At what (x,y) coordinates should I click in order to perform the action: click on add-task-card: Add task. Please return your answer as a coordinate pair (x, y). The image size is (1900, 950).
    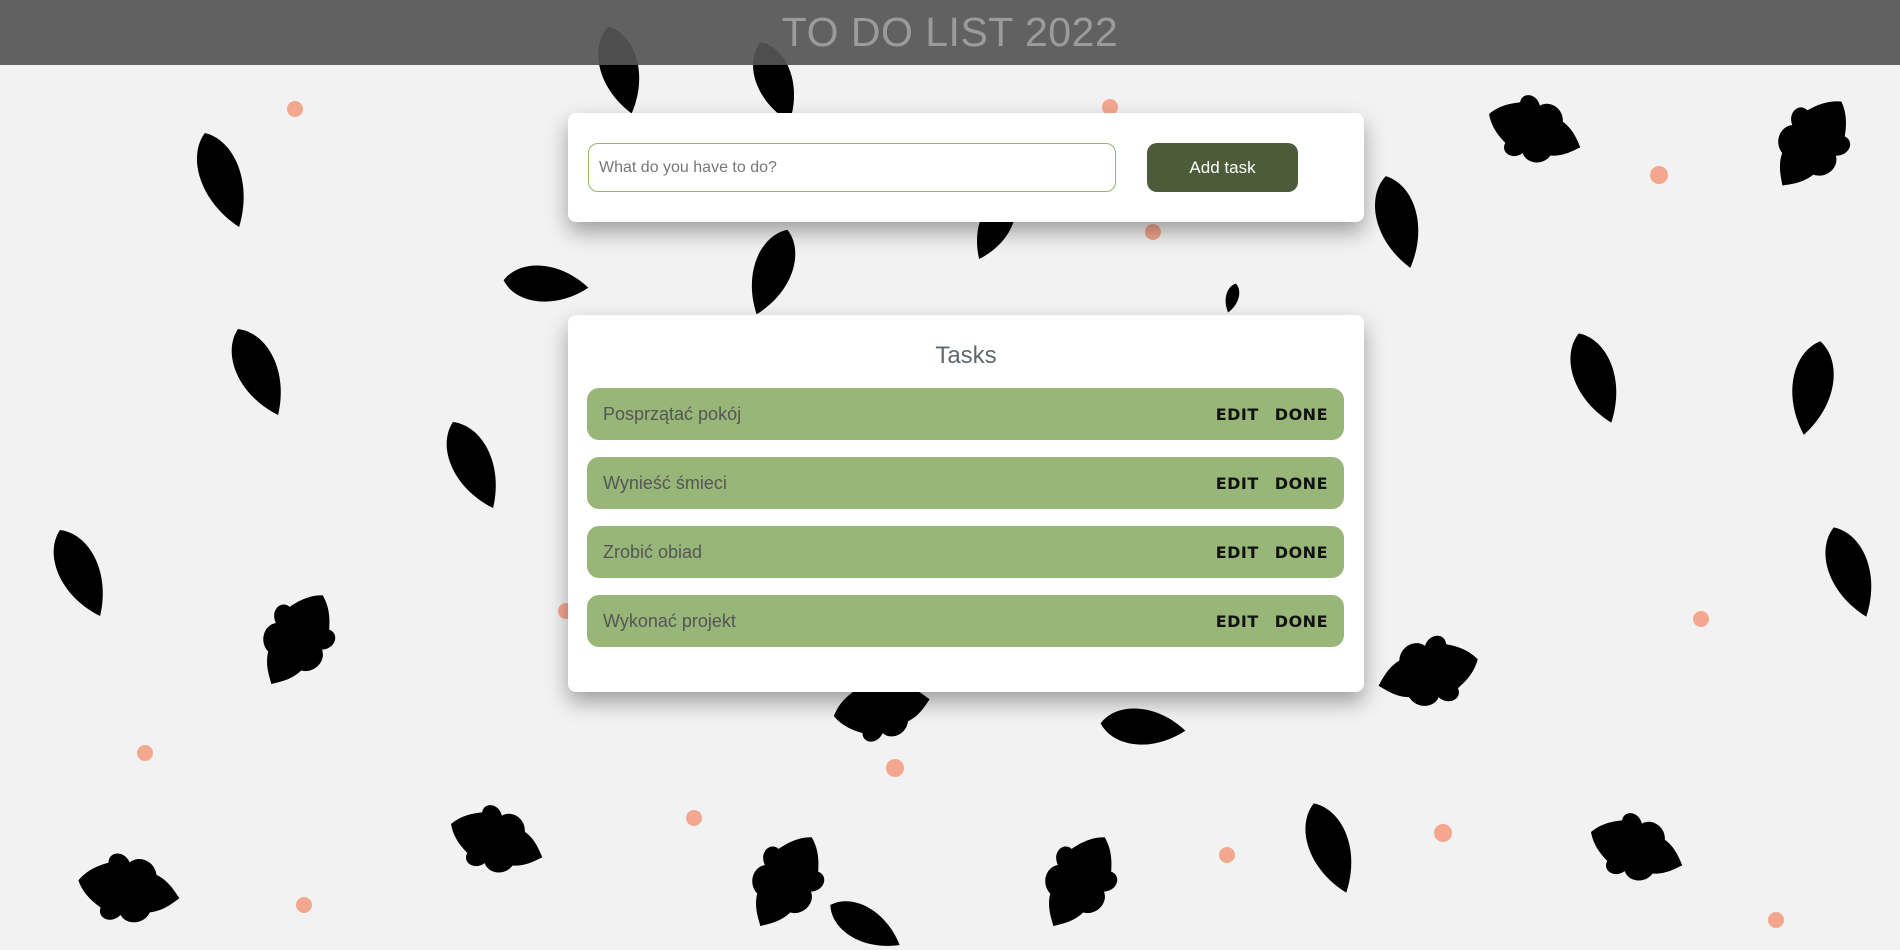
    Looking at the image, I should click on (966, 167).